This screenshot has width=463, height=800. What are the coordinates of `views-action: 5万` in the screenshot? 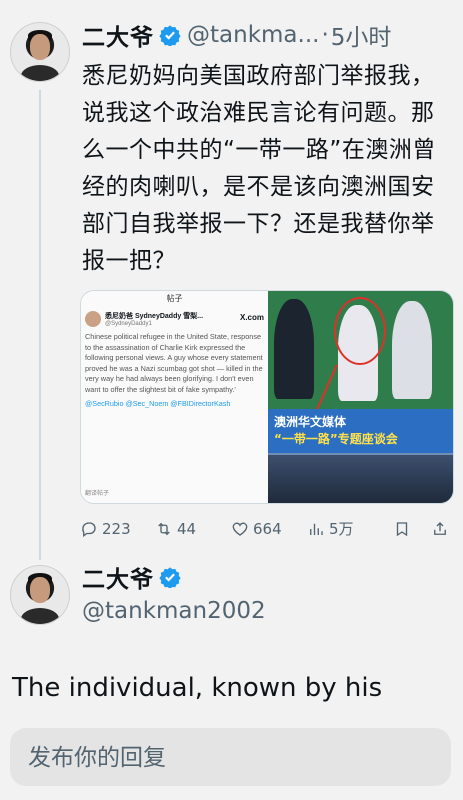 It's located at (347, 528).